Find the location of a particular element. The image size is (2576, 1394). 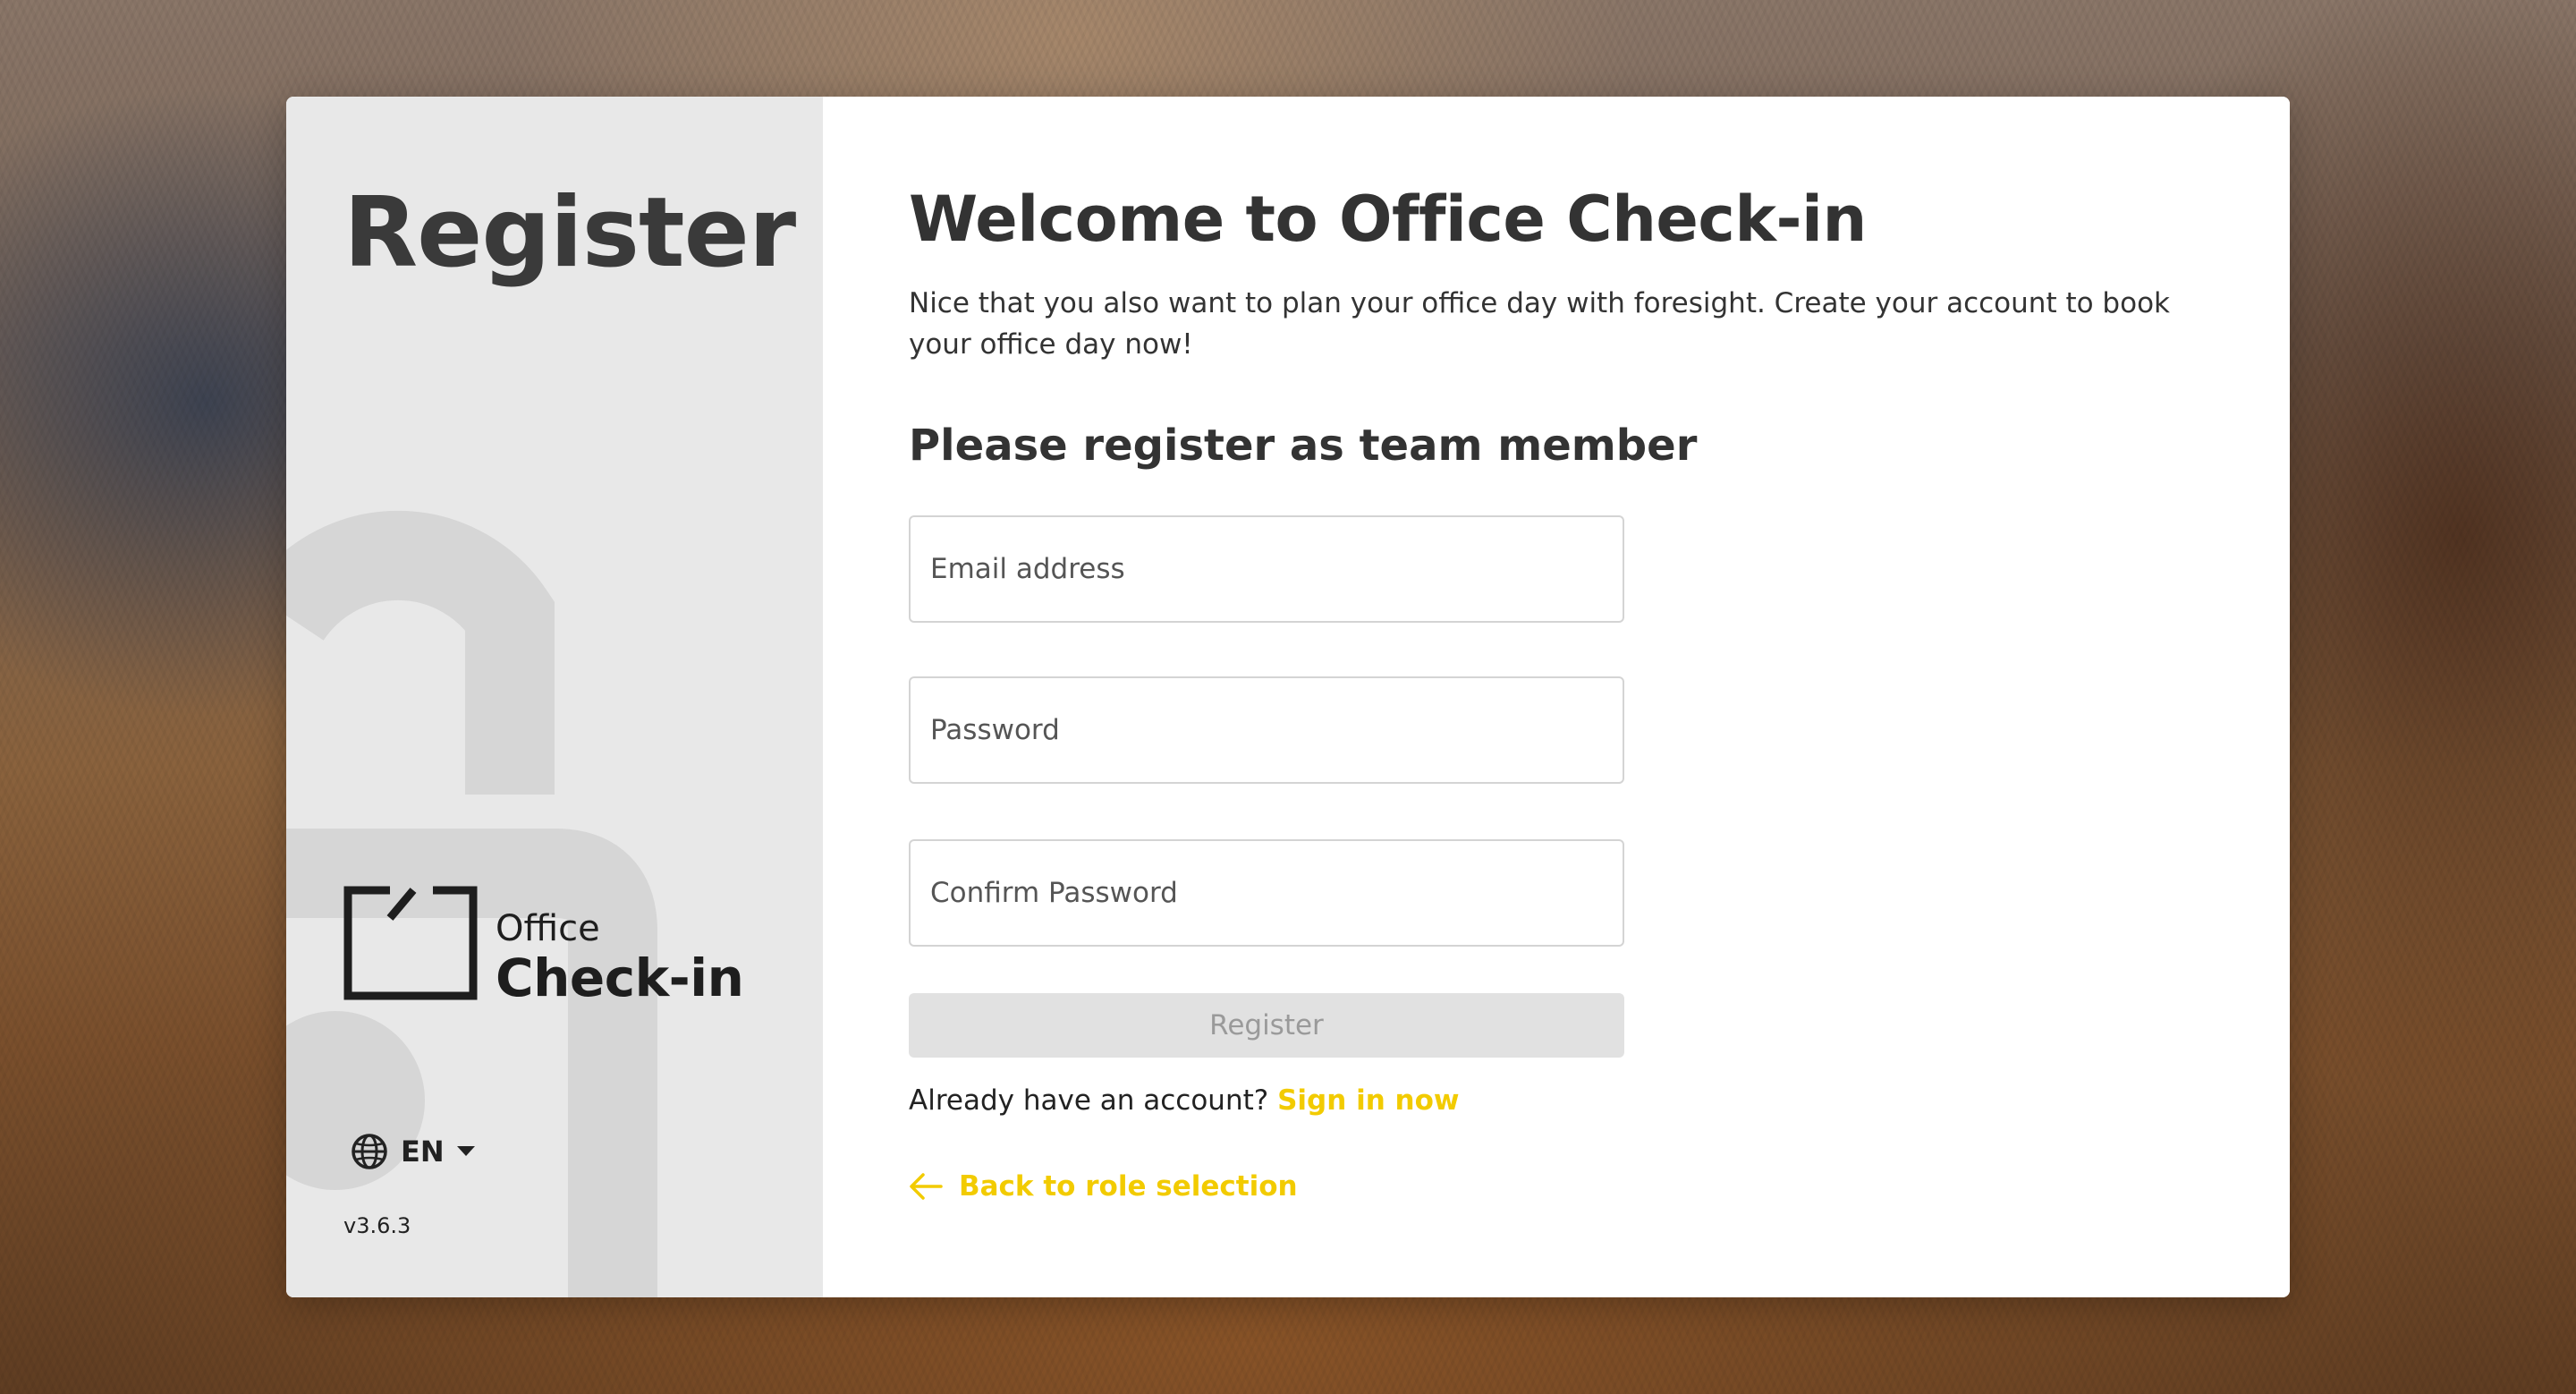

logo-line-office: Office is located at coordinates (548, 928).